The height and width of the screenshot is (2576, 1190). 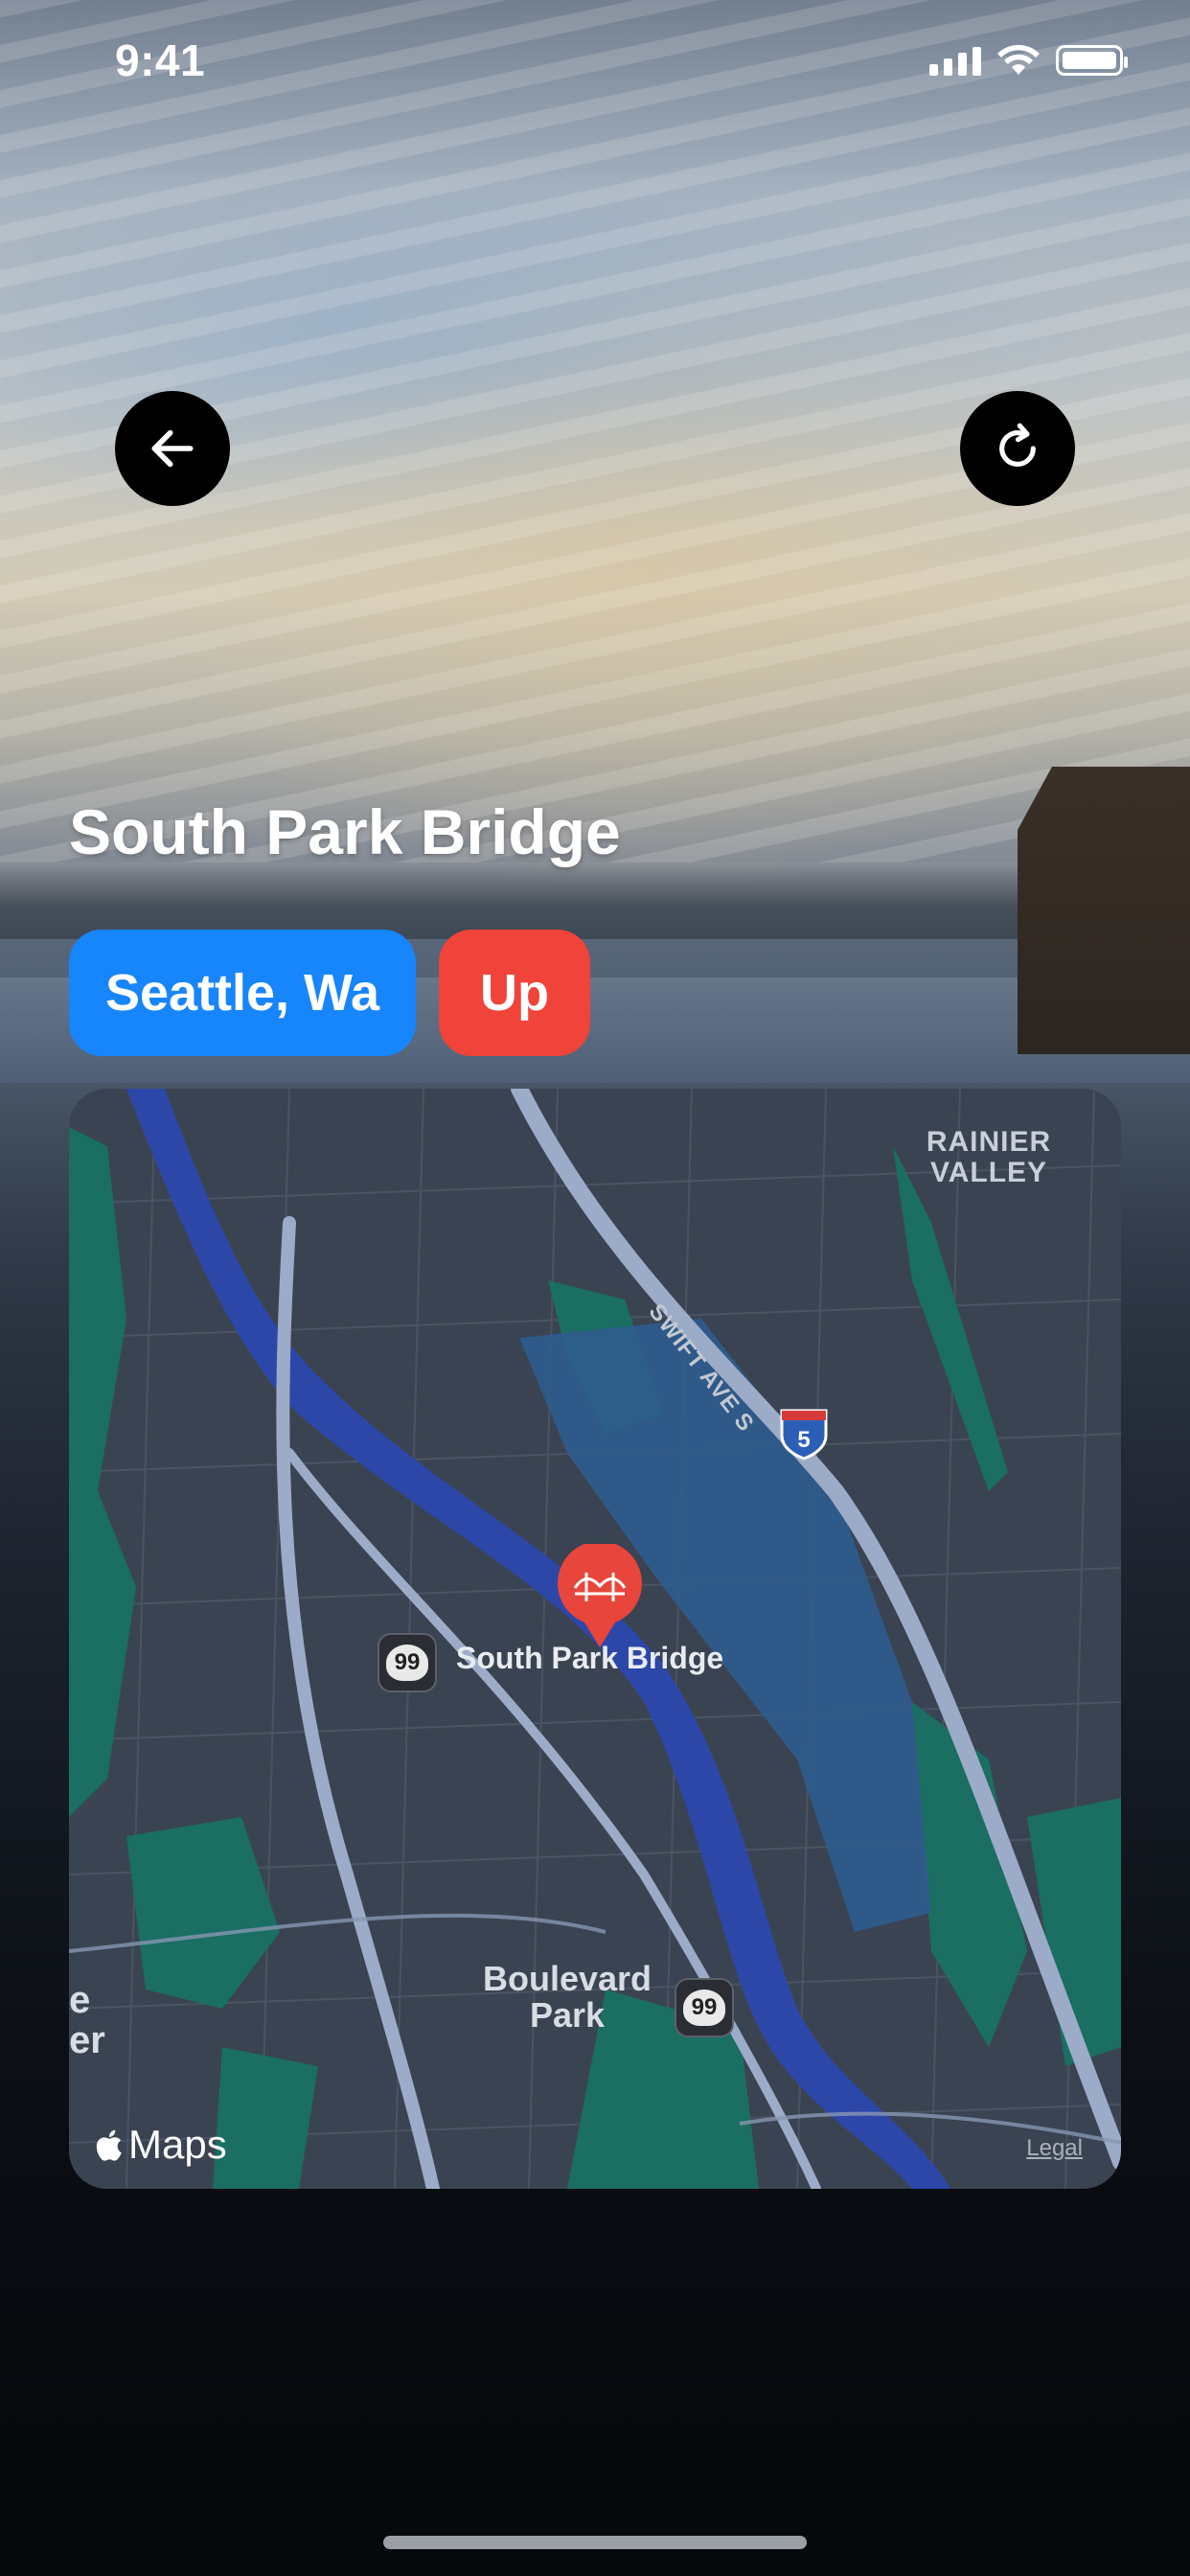 What do you see at coordinates (514, 993) in the screenshot?
I see `bridge-status-badge: Up` at bounding box center [514, 993].